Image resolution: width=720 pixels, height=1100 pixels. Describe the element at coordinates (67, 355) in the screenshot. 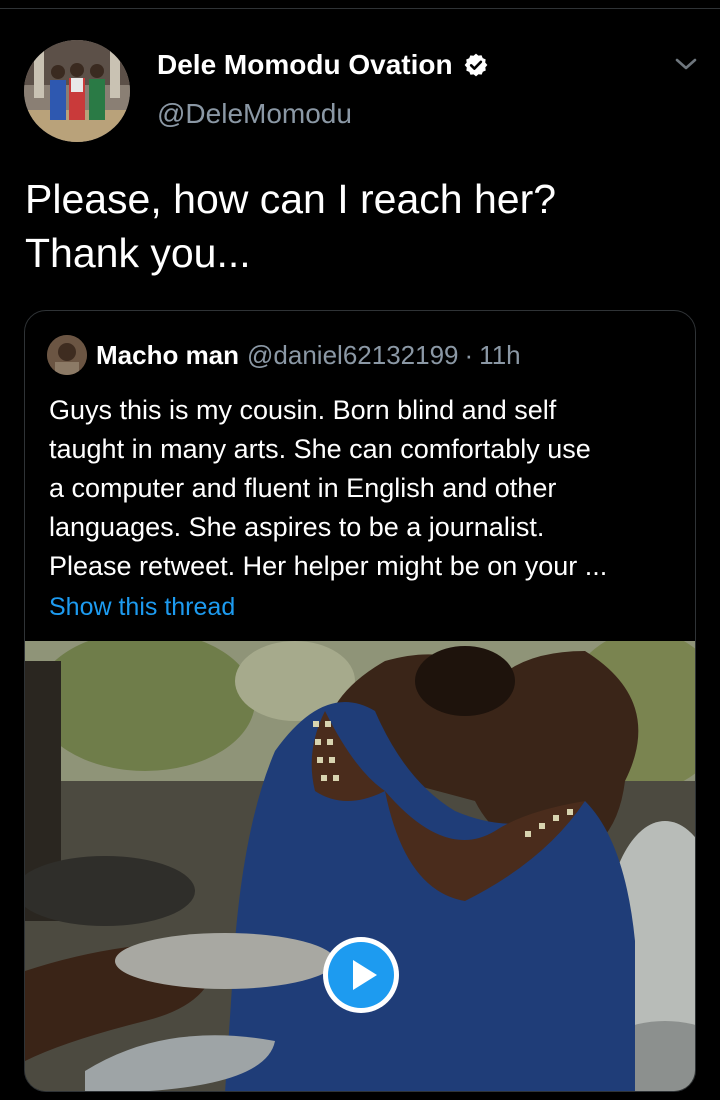

I see `quoted-author-avatar` at that location.